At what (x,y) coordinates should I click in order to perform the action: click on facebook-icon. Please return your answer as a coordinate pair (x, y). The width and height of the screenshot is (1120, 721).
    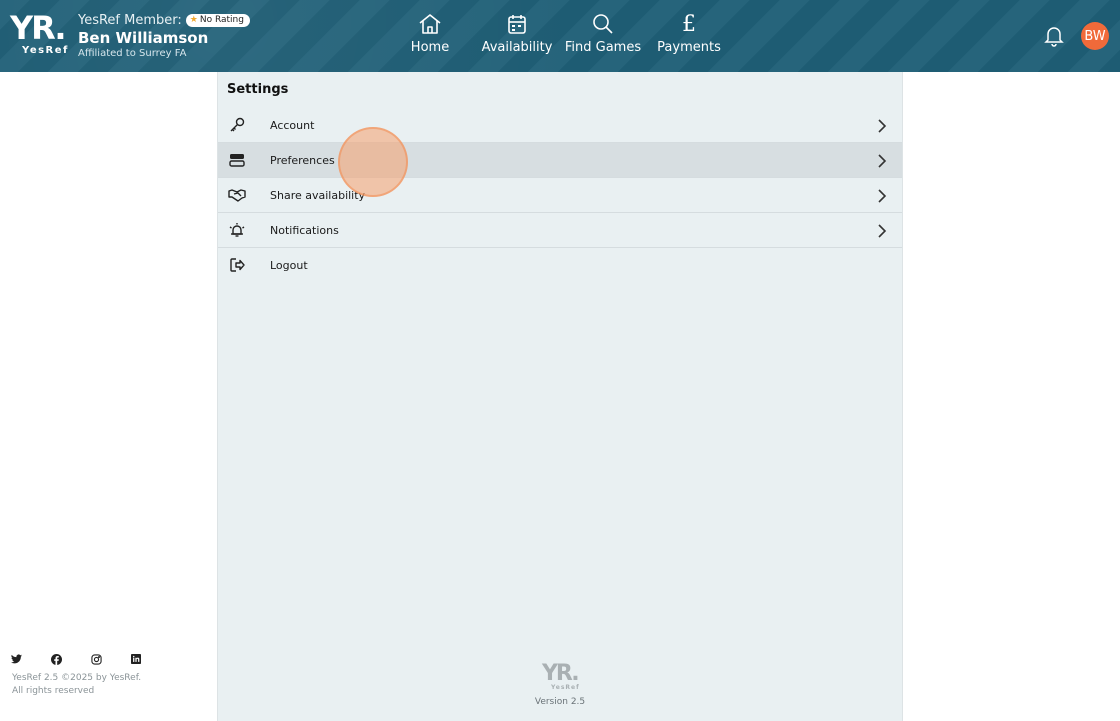
    Looking at the image, I should click on (71, 659).